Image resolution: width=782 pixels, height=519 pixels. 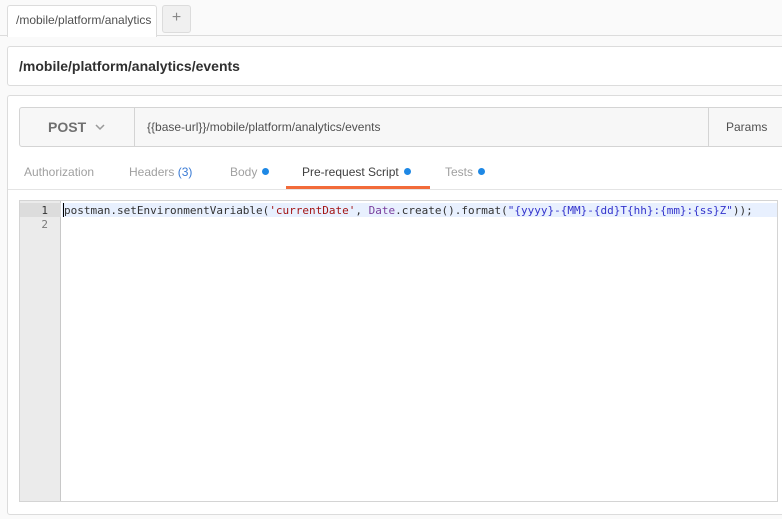 What do you see at coordinates (382, 210) in the screenshot?
I see `code-class: Date` at bounding box center [382, 210].